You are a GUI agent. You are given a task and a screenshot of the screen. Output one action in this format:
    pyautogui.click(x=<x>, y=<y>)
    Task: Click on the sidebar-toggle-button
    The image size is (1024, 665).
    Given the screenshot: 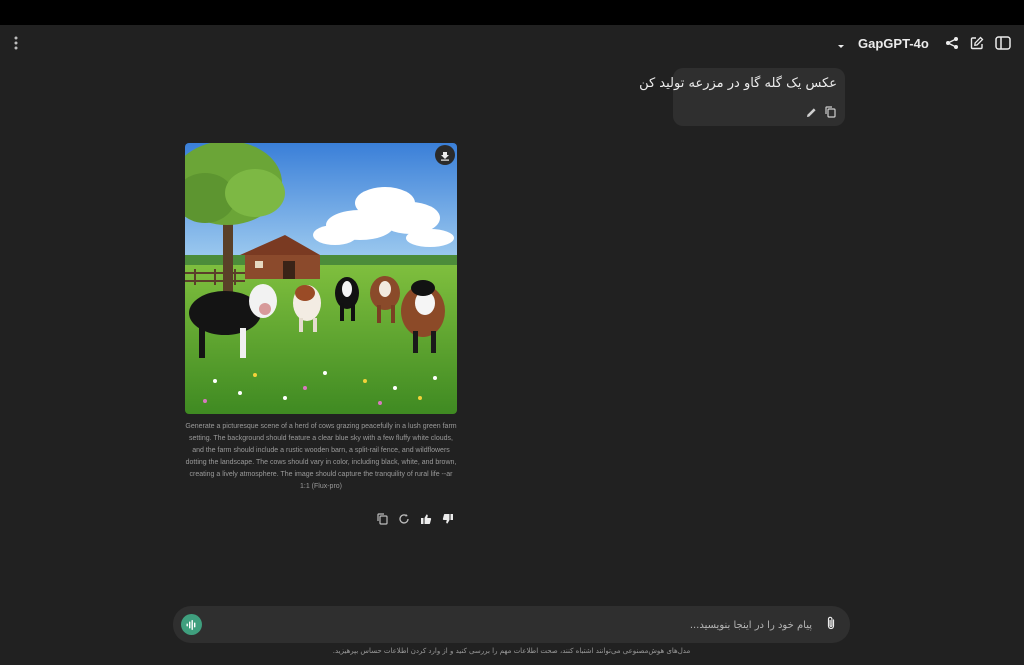 What is the action you would take?
    pyautogui.click(x=1003, y=44)
    